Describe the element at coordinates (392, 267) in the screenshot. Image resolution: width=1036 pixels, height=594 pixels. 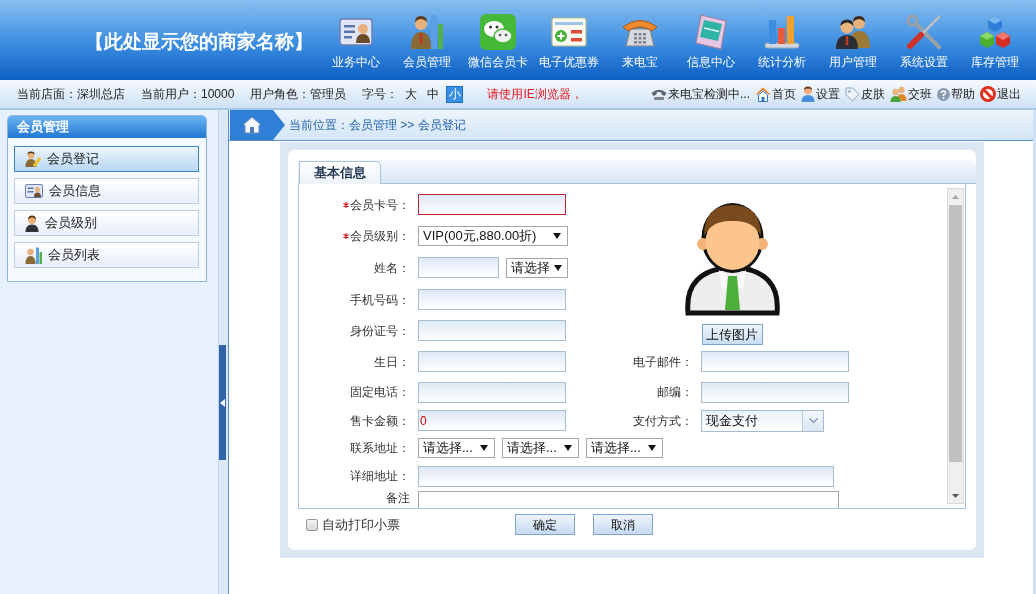
I see `field-label: 姓名：` at that location.